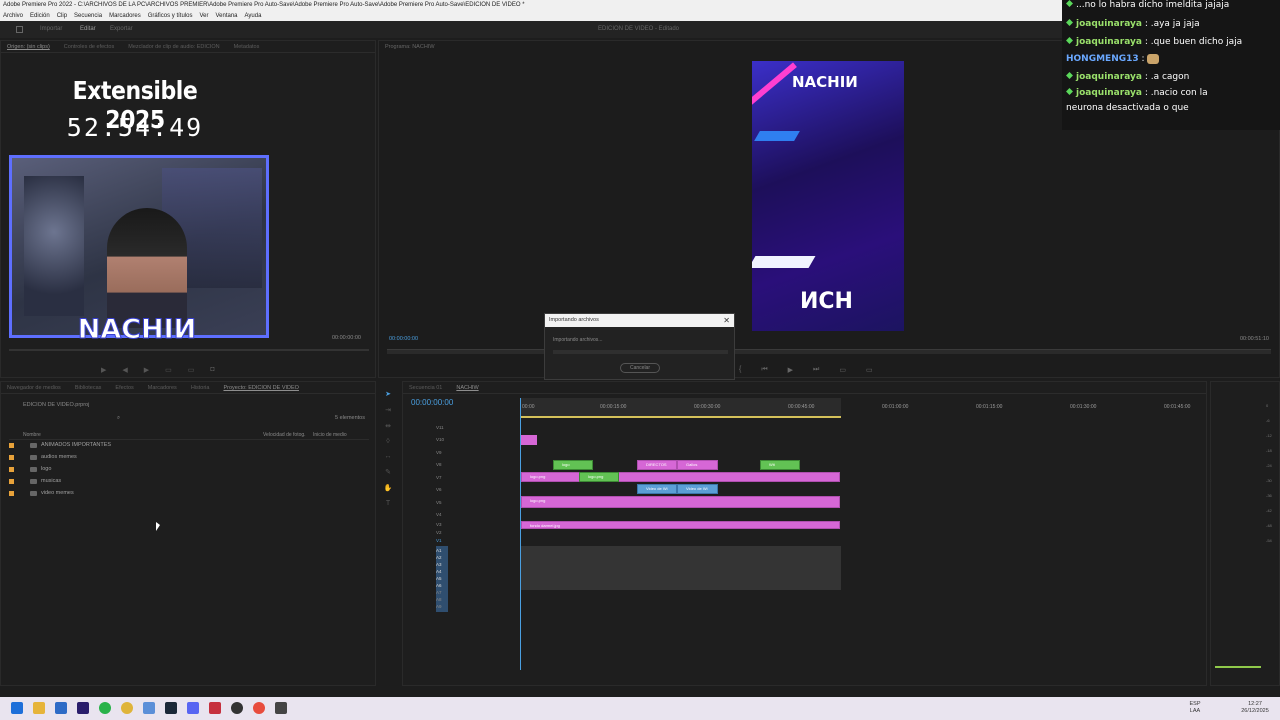  I want to click on menu-secuencia: Secuencia, so click(88, 16).